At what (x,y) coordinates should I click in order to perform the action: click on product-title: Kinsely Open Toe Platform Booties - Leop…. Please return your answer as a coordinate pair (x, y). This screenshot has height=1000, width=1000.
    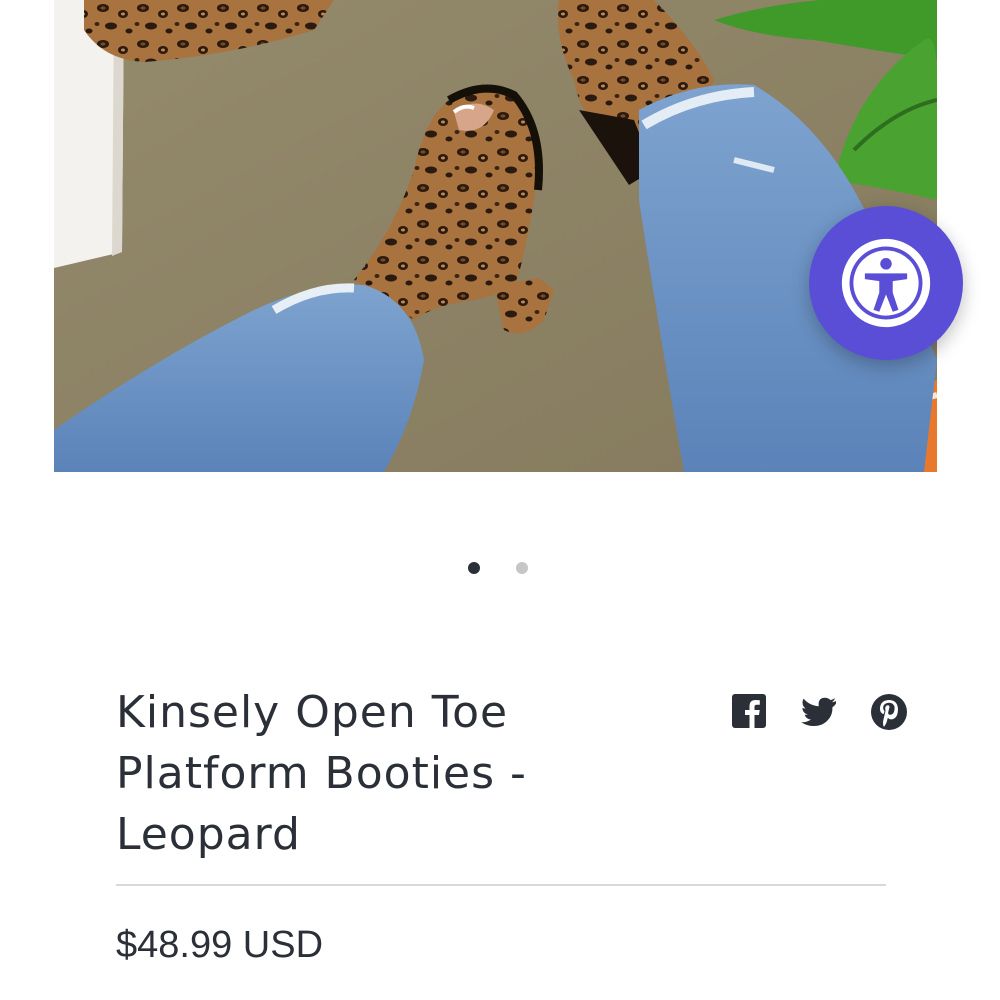
    Looking at the image, I should click on (351, 773).